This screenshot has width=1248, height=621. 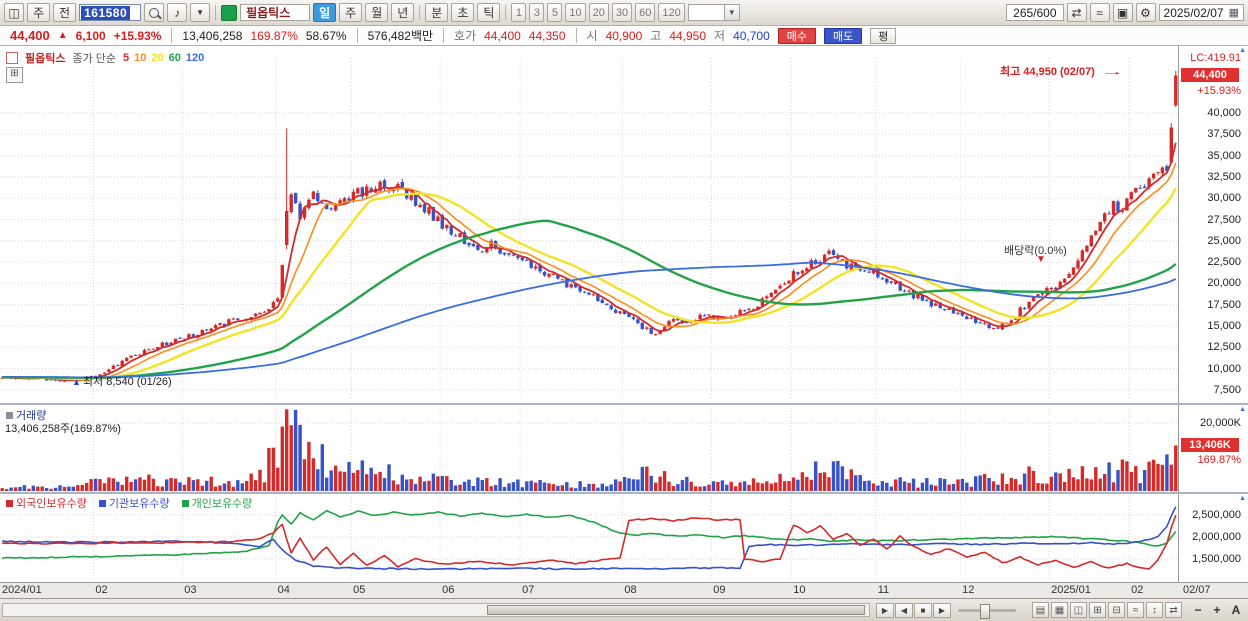 What do you see at coordinates (1145, 12) in the screenshot?
I see `settings-gear-icon: ⚙` at bounding box center [1145, 12].